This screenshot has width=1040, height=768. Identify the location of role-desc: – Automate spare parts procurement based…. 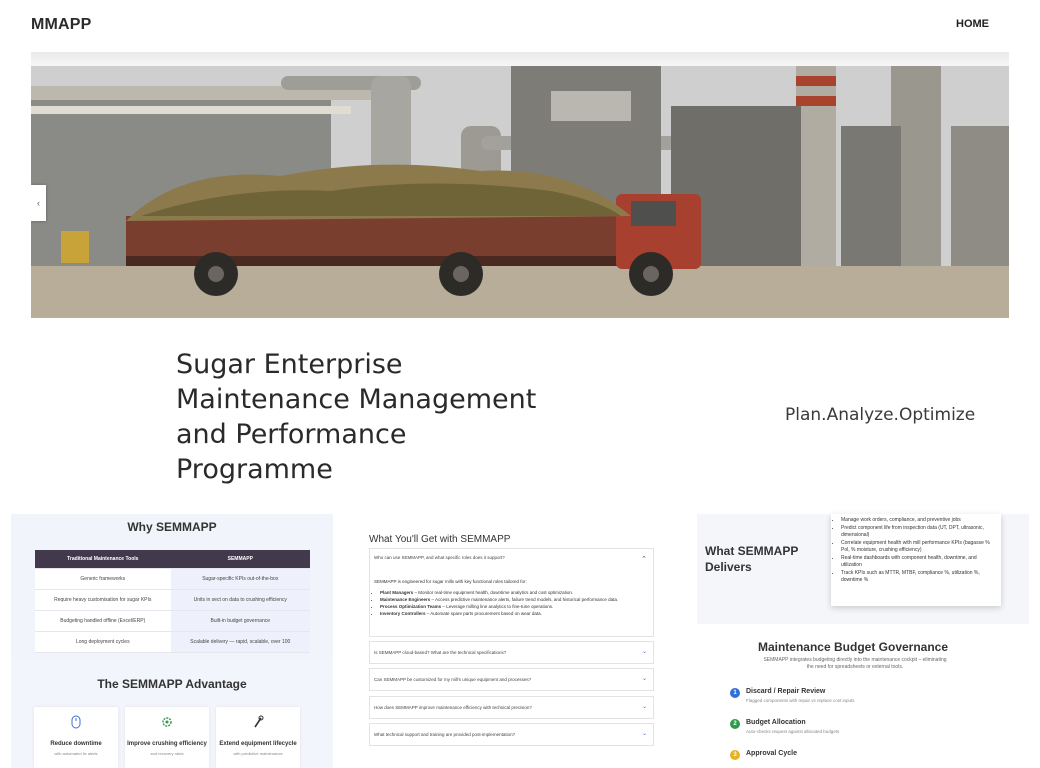
(483, 613).